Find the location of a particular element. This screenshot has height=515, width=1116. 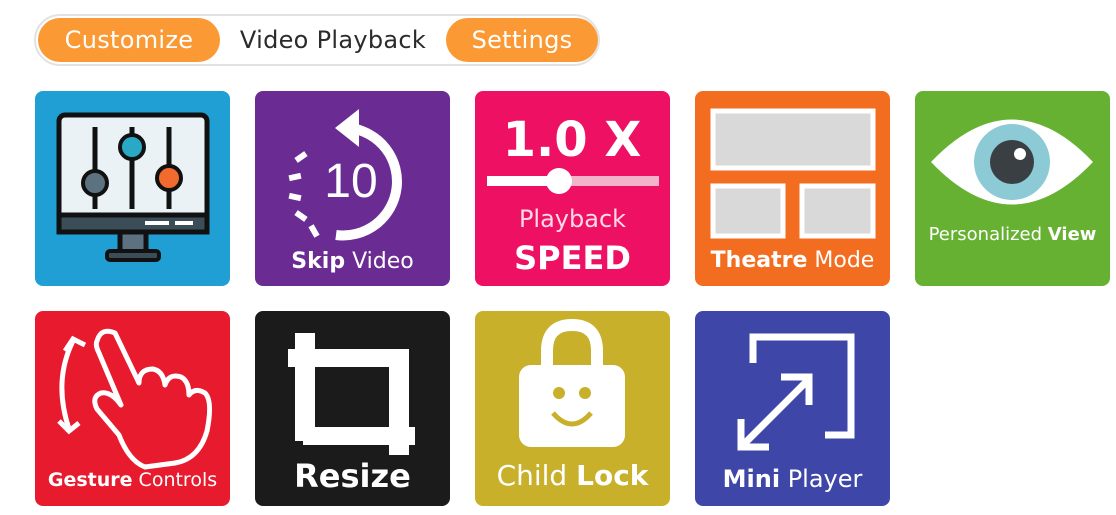

settings-button: Settings is located at coordinates (522, 40).